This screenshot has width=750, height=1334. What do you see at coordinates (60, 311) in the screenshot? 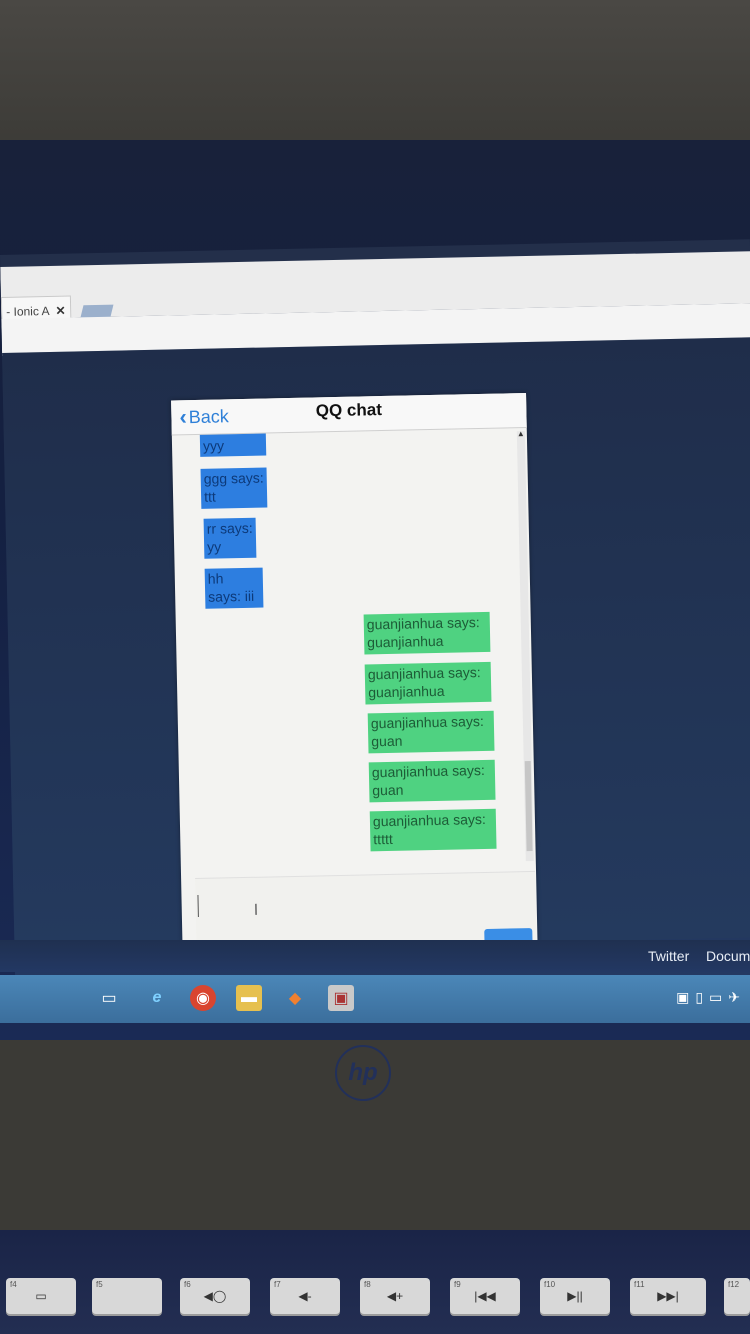
I see `close-icon: ✕` at bounding box center [60, 311].